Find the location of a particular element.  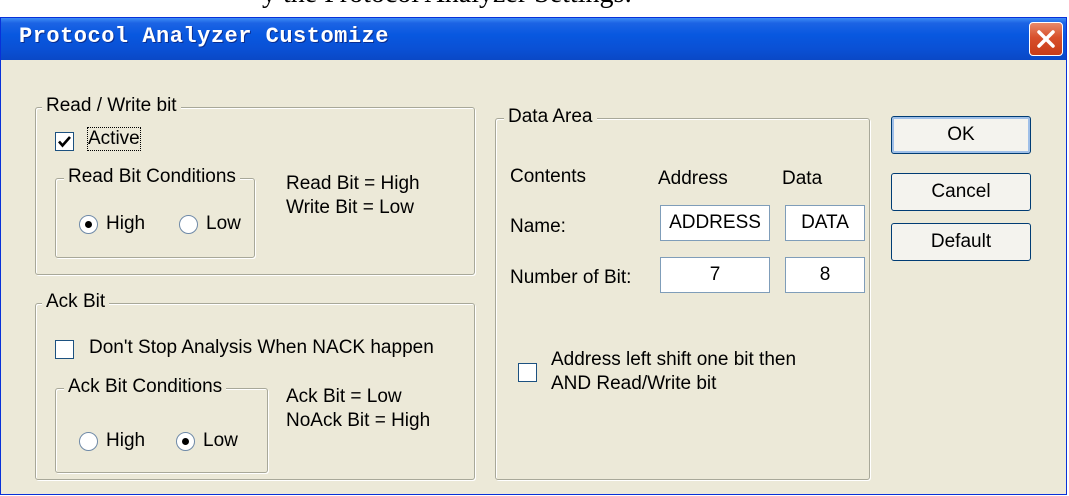

read-low-radio is located at coordinates (188, 224).